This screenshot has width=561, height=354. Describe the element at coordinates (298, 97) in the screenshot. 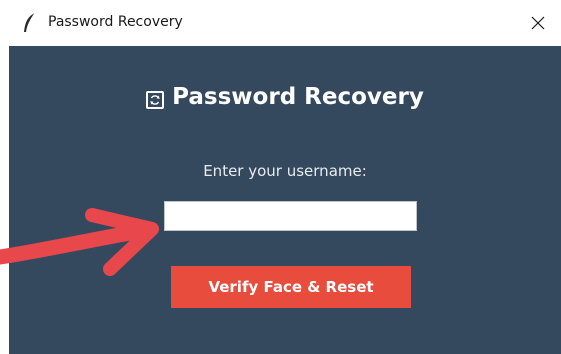

I see `page-title: Password Recovery` at that location.